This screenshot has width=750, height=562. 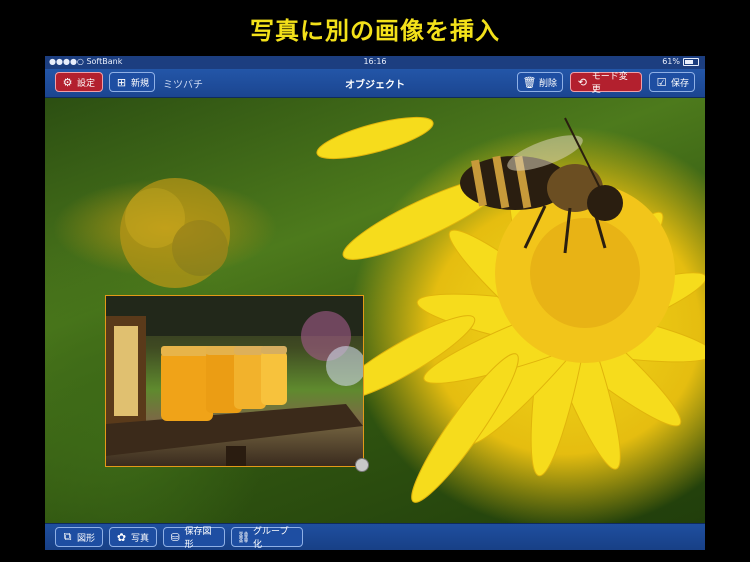 I want to click on delete-label: 削除, so click(x=548, y=83).